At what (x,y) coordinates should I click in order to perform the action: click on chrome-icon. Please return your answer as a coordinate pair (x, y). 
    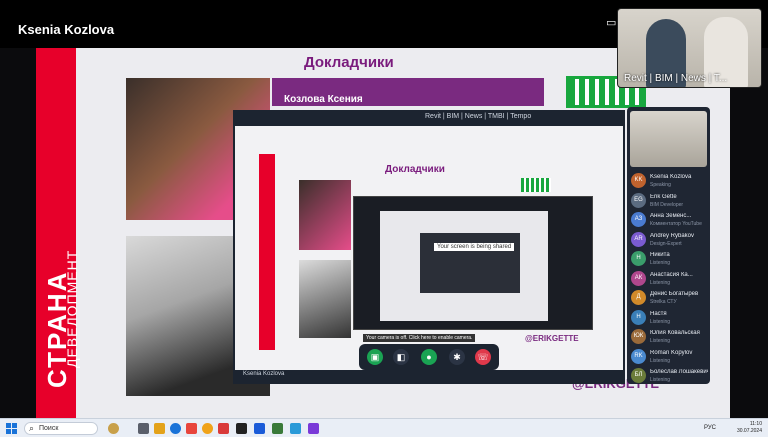
    Looking at the image, I should click on (207, 428).